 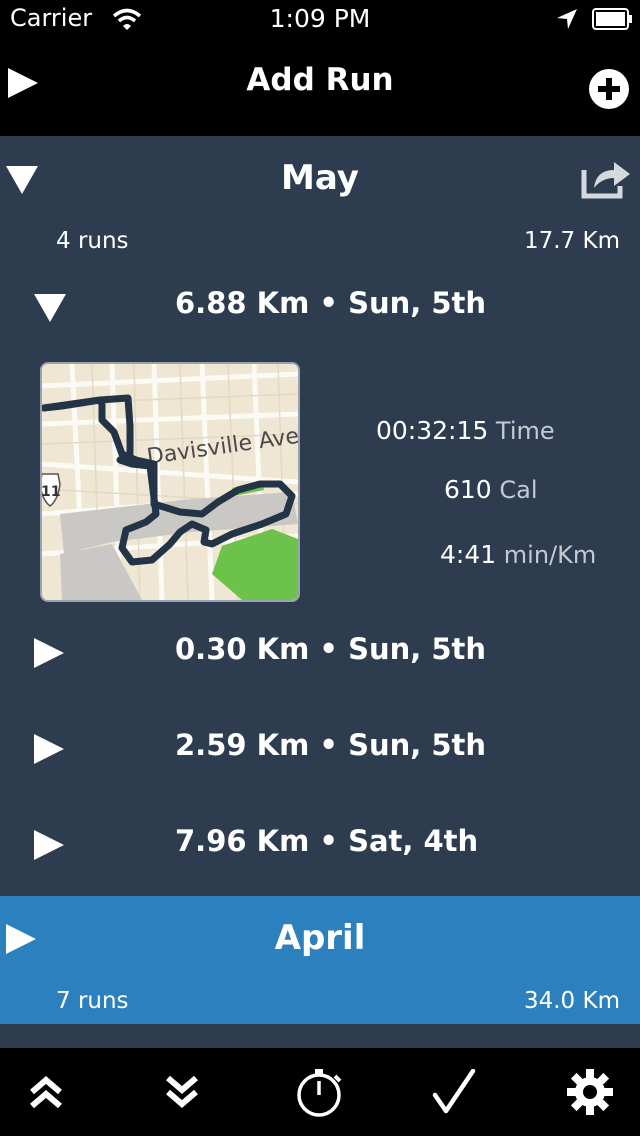 I want to click on run-time-unit: Time, so click(x=525, y=431).